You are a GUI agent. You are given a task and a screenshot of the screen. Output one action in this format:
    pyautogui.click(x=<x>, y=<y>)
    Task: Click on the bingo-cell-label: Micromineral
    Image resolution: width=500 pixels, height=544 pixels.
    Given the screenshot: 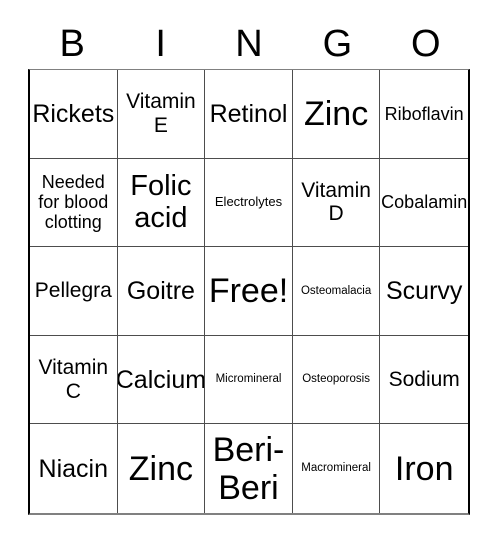 What is the action you would take?
    pyautogui.click(x=248, y=379)
    